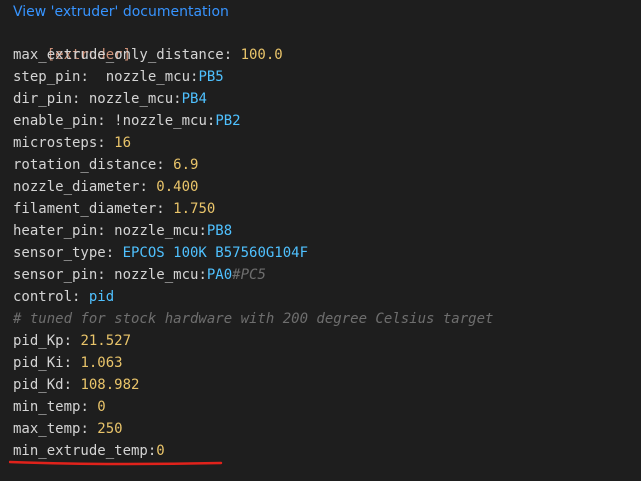 This screenshot has height=481, width=641. Describe the element at coordinates (219, 275) in the screenshot. I see `config-value: PA0` at that location.